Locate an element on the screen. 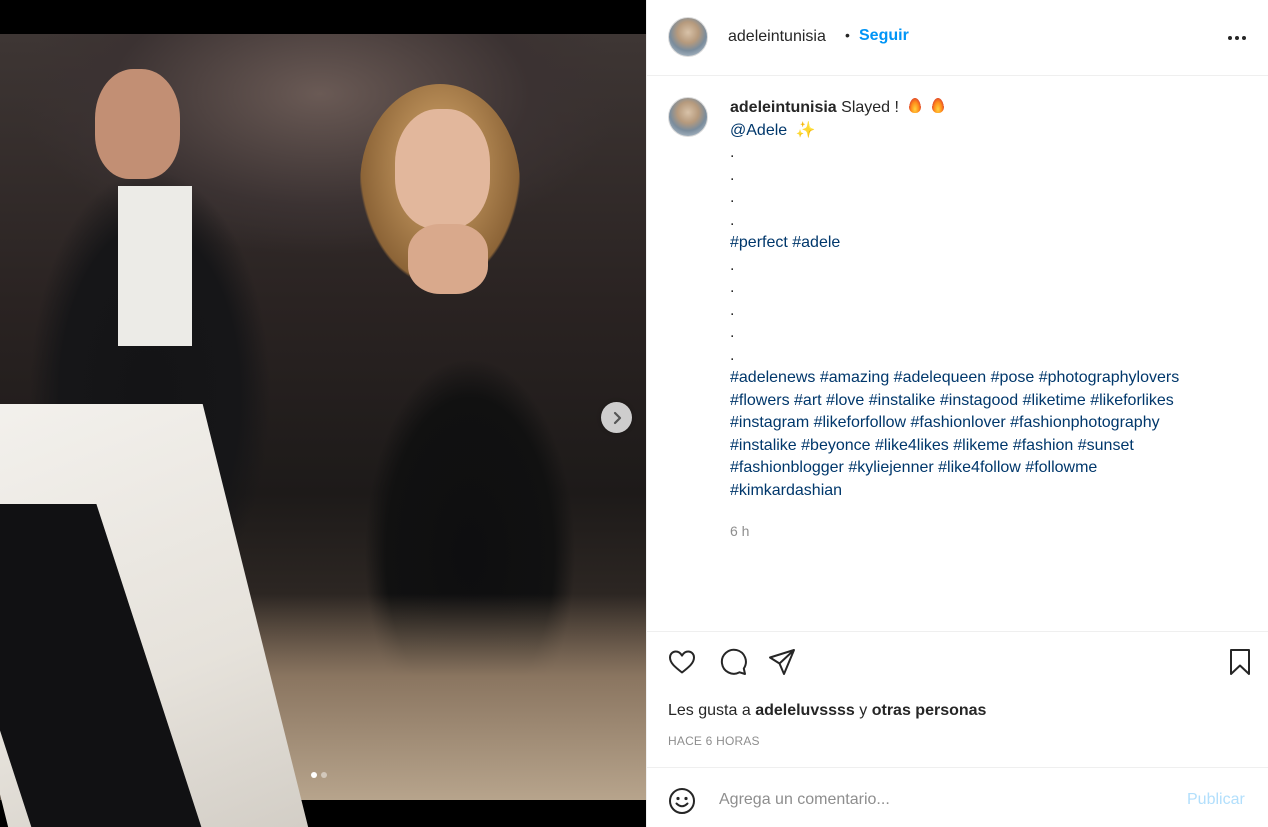 This screenshot has width=1268, height=827. carousel-dot is located at coordinates (324, 775).